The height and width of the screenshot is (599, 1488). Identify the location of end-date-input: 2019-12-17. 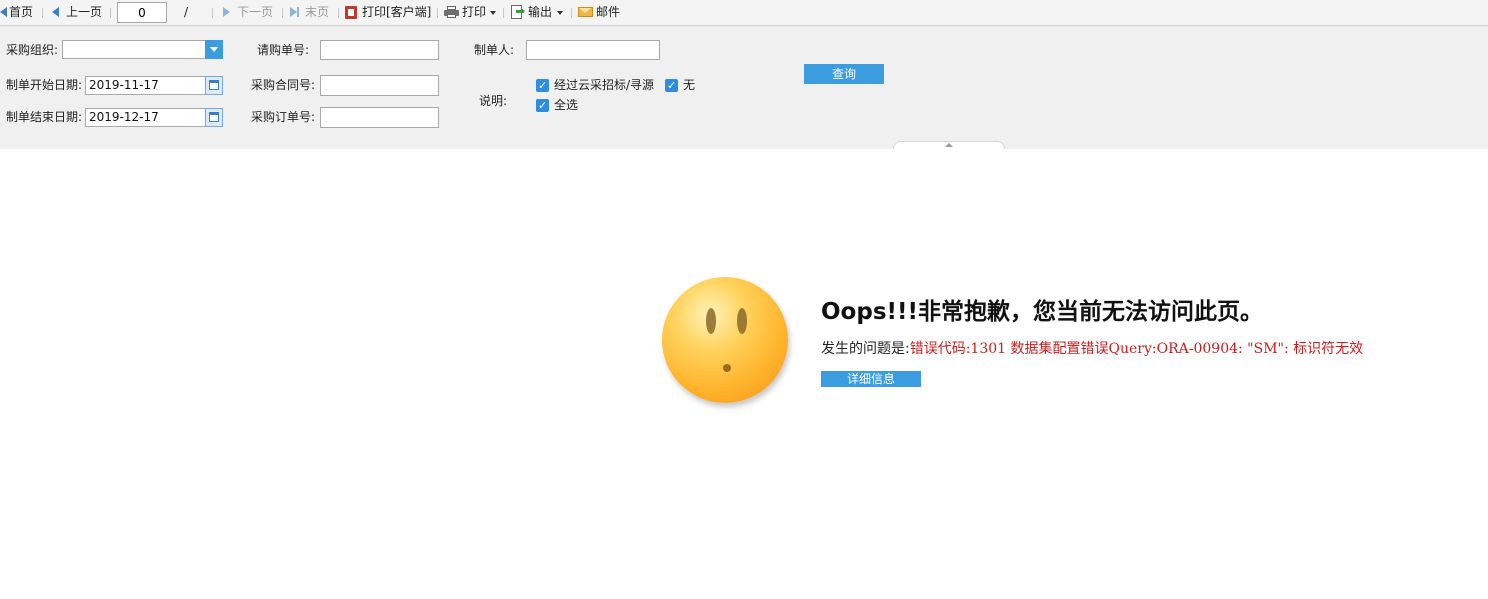
(145, 117).